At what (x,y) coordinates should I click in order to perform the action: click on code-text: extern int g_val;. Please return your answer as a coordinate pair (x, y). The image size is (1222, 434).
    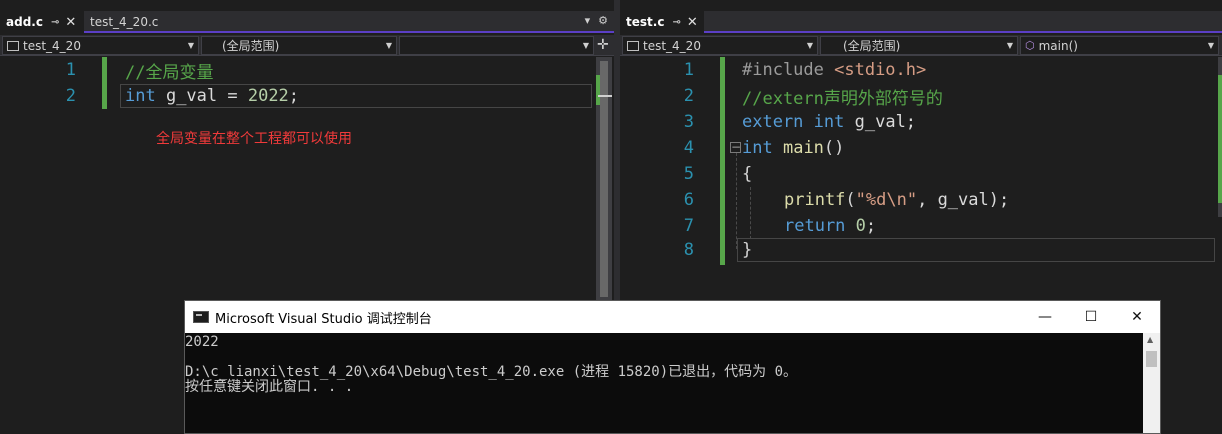
    Looking at the image, I should click on (829, 122).